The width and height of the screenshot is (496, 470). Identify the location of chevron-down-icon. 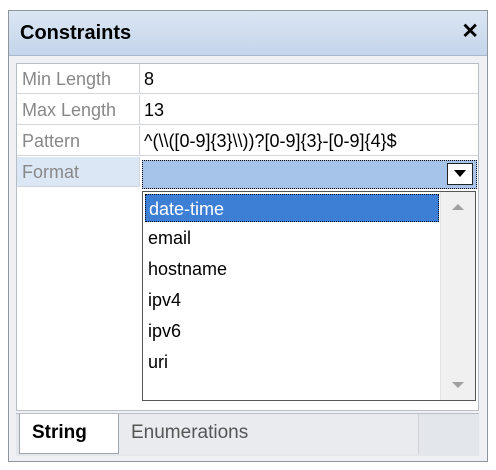
(460, 173).